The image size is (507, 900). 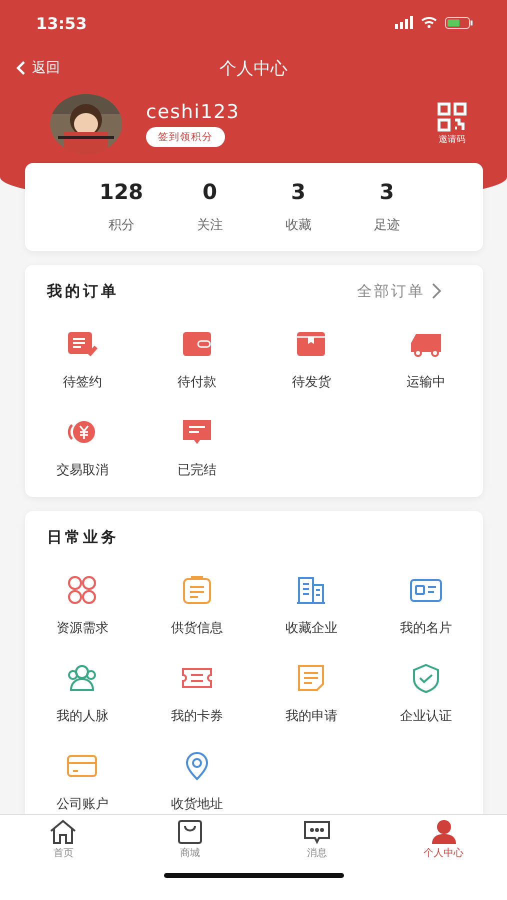 What do you see at coordinates (193, 112) in the screenshot?
I see `username: ceshi123` at bounding box center [193, 112].